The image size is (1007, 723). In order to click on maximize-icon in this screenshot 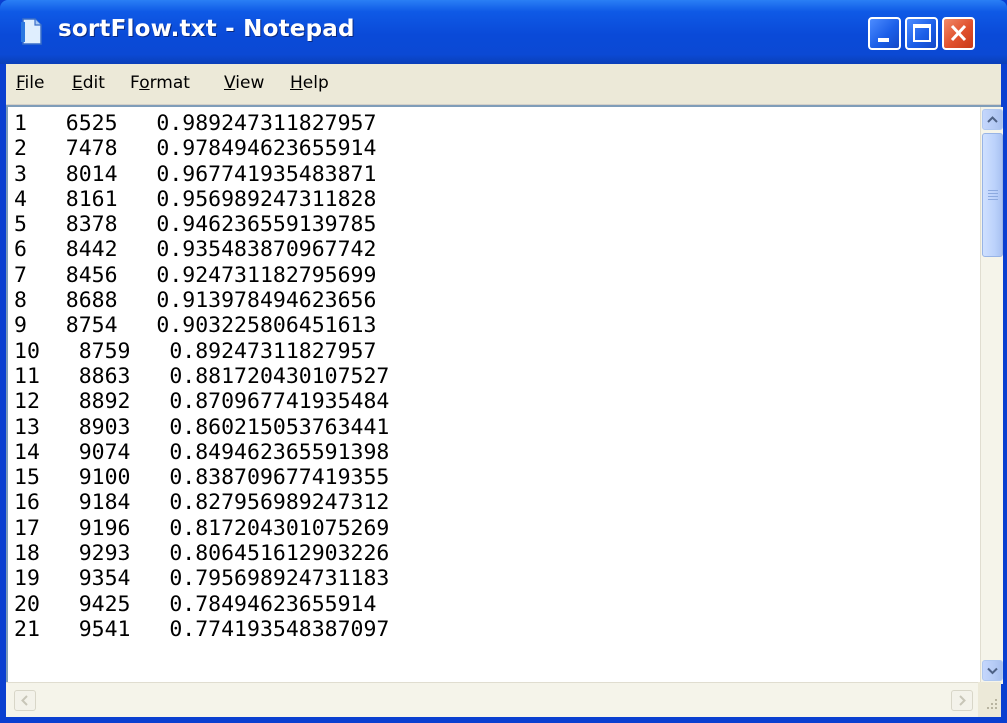, I will do `click(922, 33)`.